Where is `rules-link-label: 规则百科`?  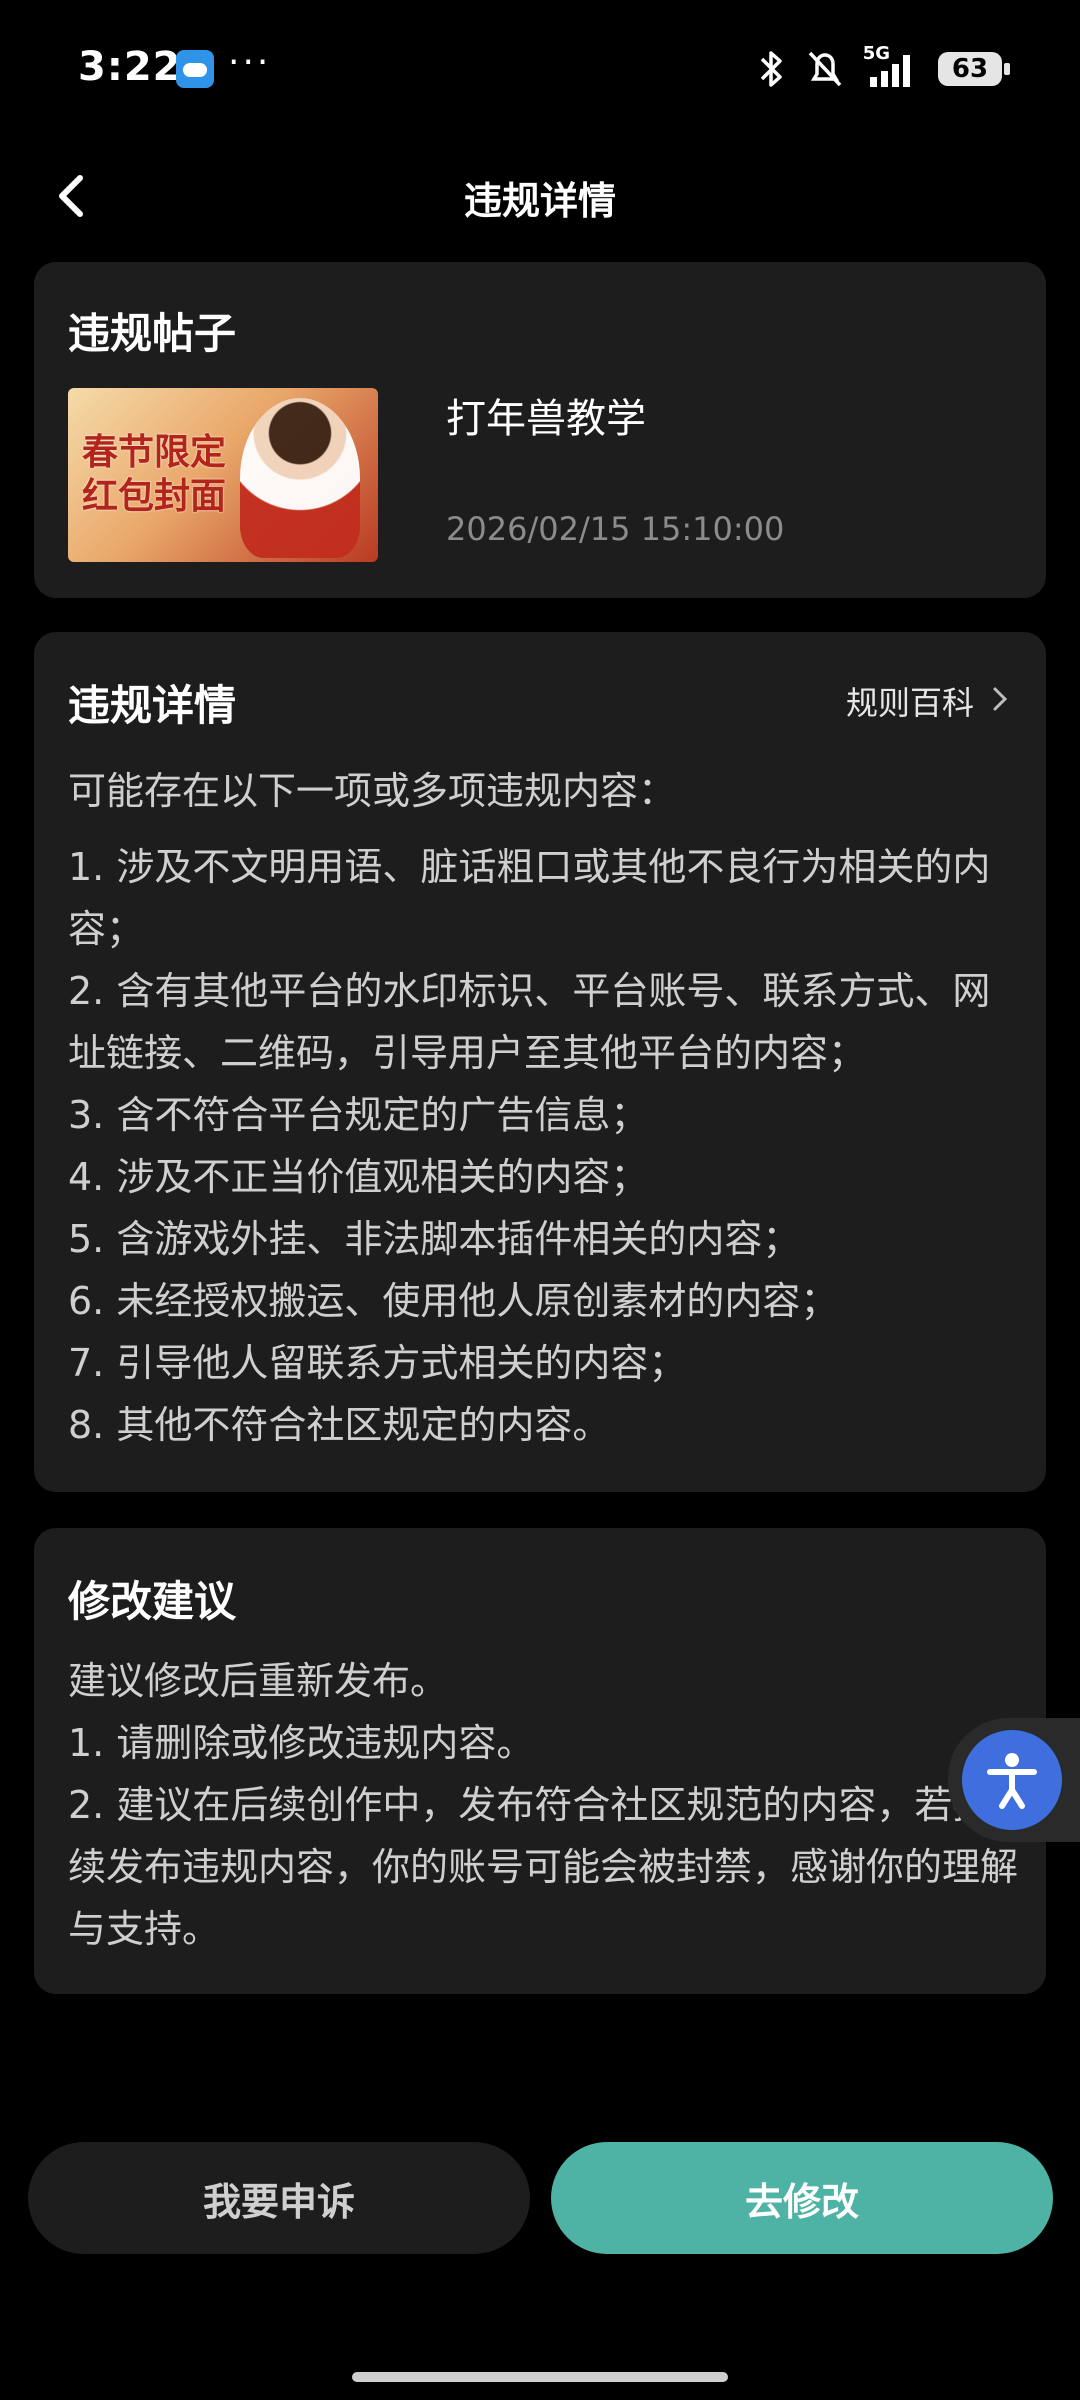
rules-link-label: 规则百科 is located at coordinates (909, 703).